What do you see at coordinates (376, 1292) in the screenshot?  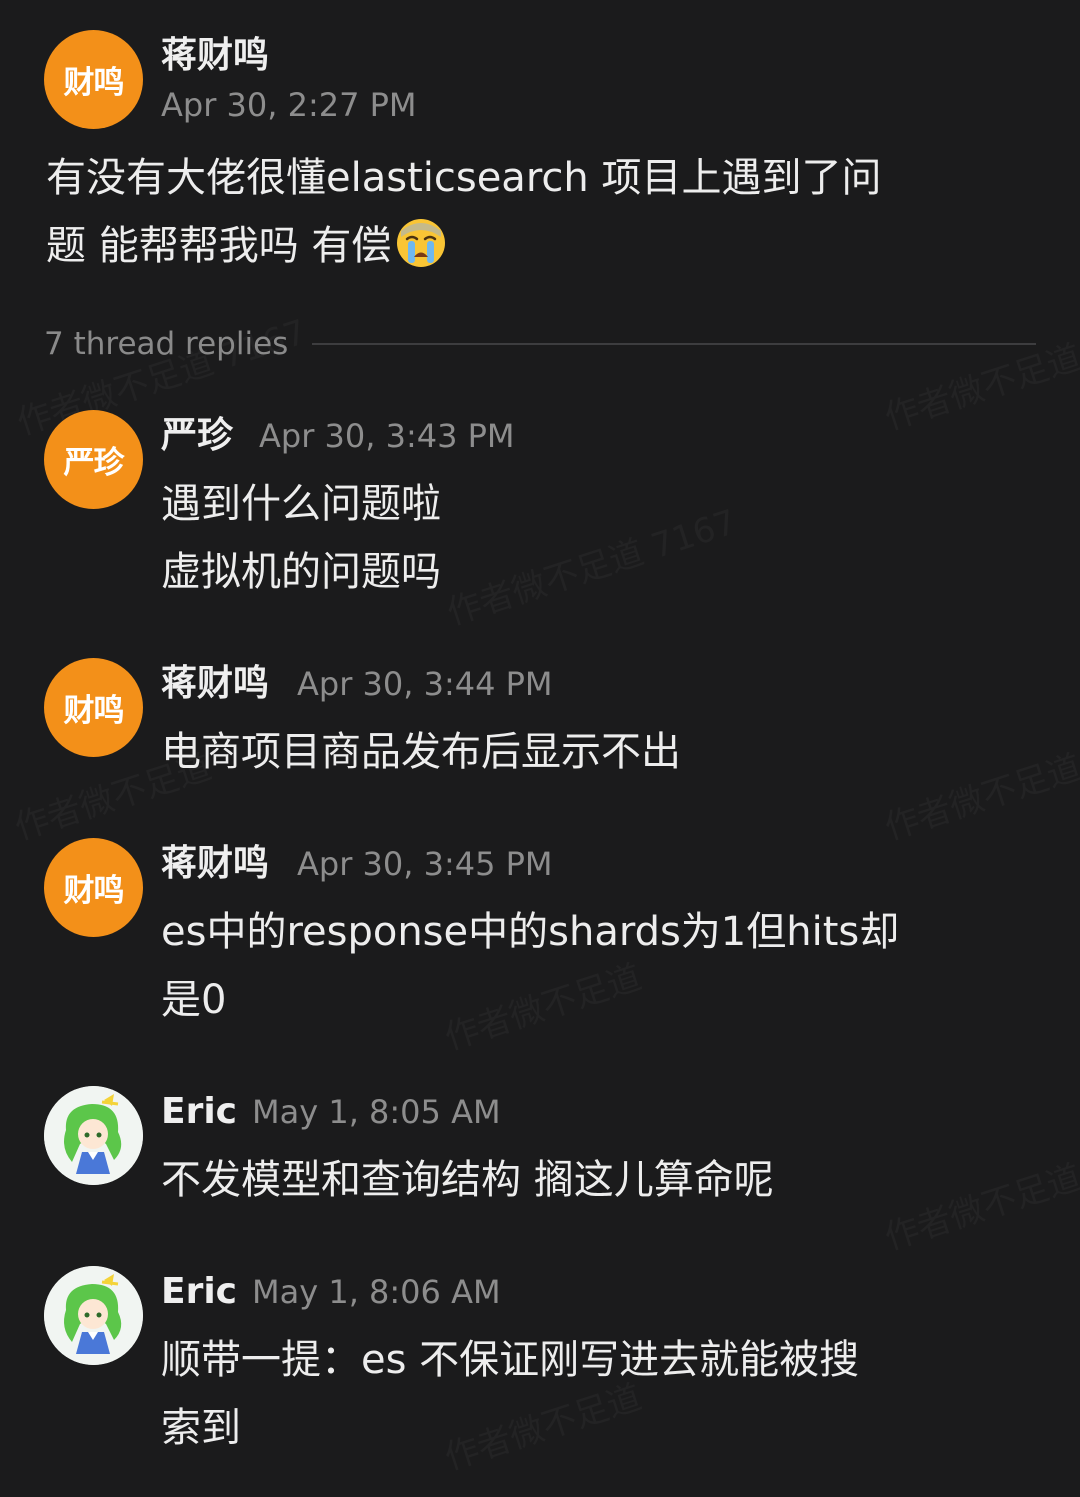 I see `message-timestamp: May 1, 8:06 AM` at bounding box center [376, 1292].